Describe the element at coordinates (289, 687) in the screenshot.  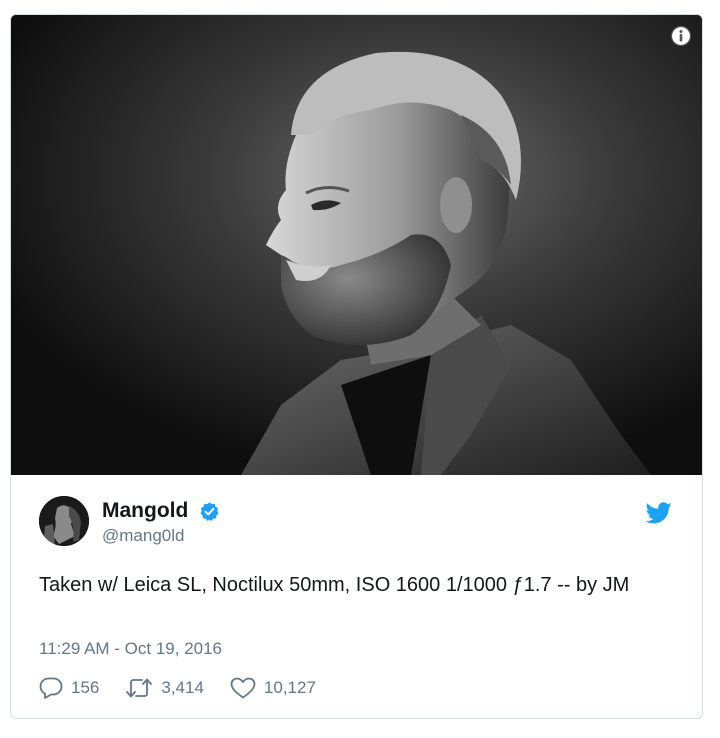
I see `like-count: 10,127` at that location.